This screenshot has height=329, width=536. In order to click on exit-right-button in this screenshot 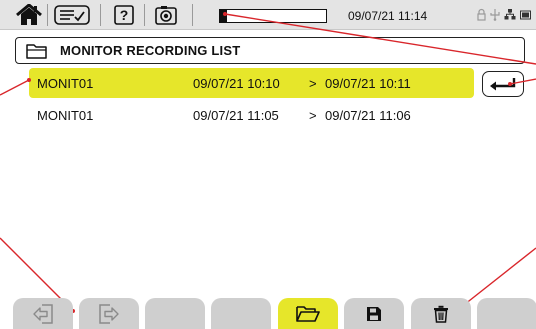, I will do `click(109, 313)`.